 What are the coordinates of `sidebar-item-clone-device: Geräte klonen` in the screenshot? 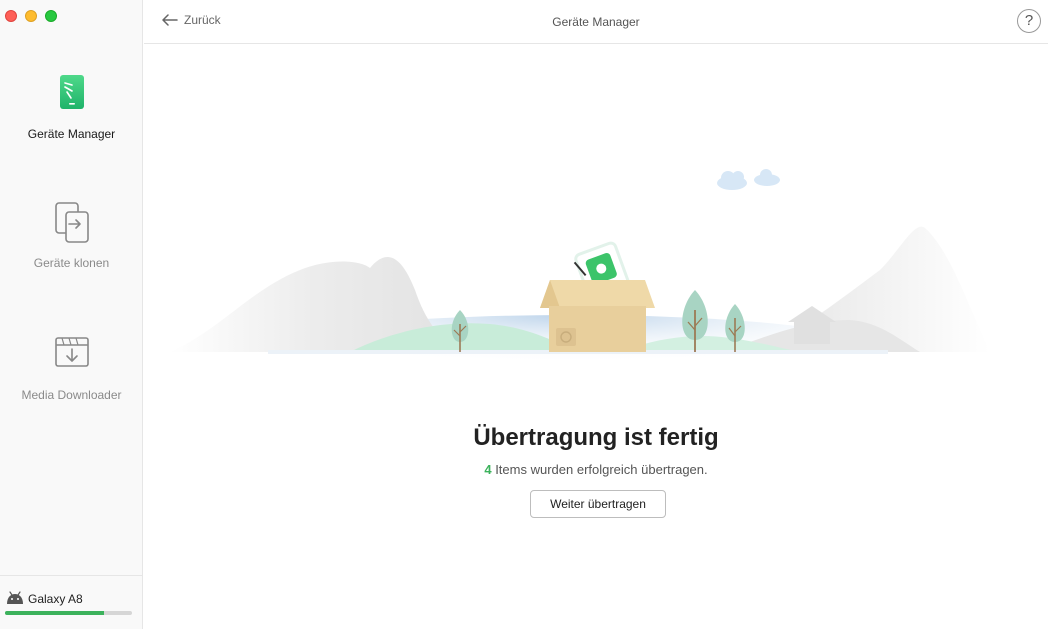 It's located at (71, 236).